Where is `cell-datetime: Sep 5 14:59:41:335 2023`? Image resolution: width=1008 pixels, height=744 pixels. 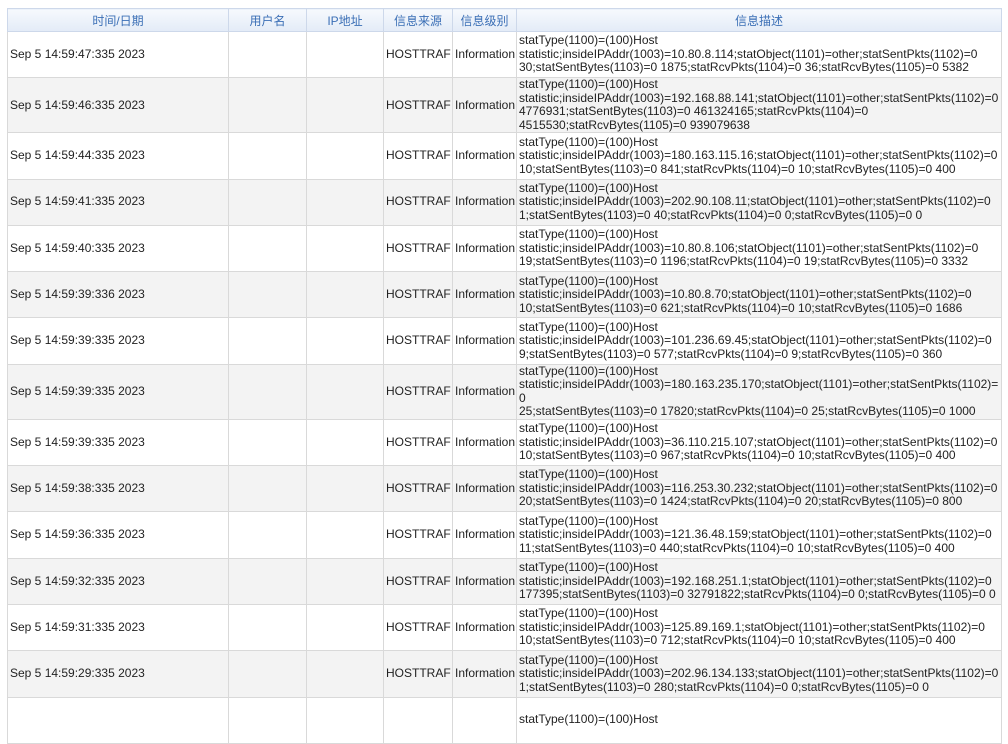 cell-datetime: Sep 5 14:59:41:335 2023 is located at coordinates (118, 202).